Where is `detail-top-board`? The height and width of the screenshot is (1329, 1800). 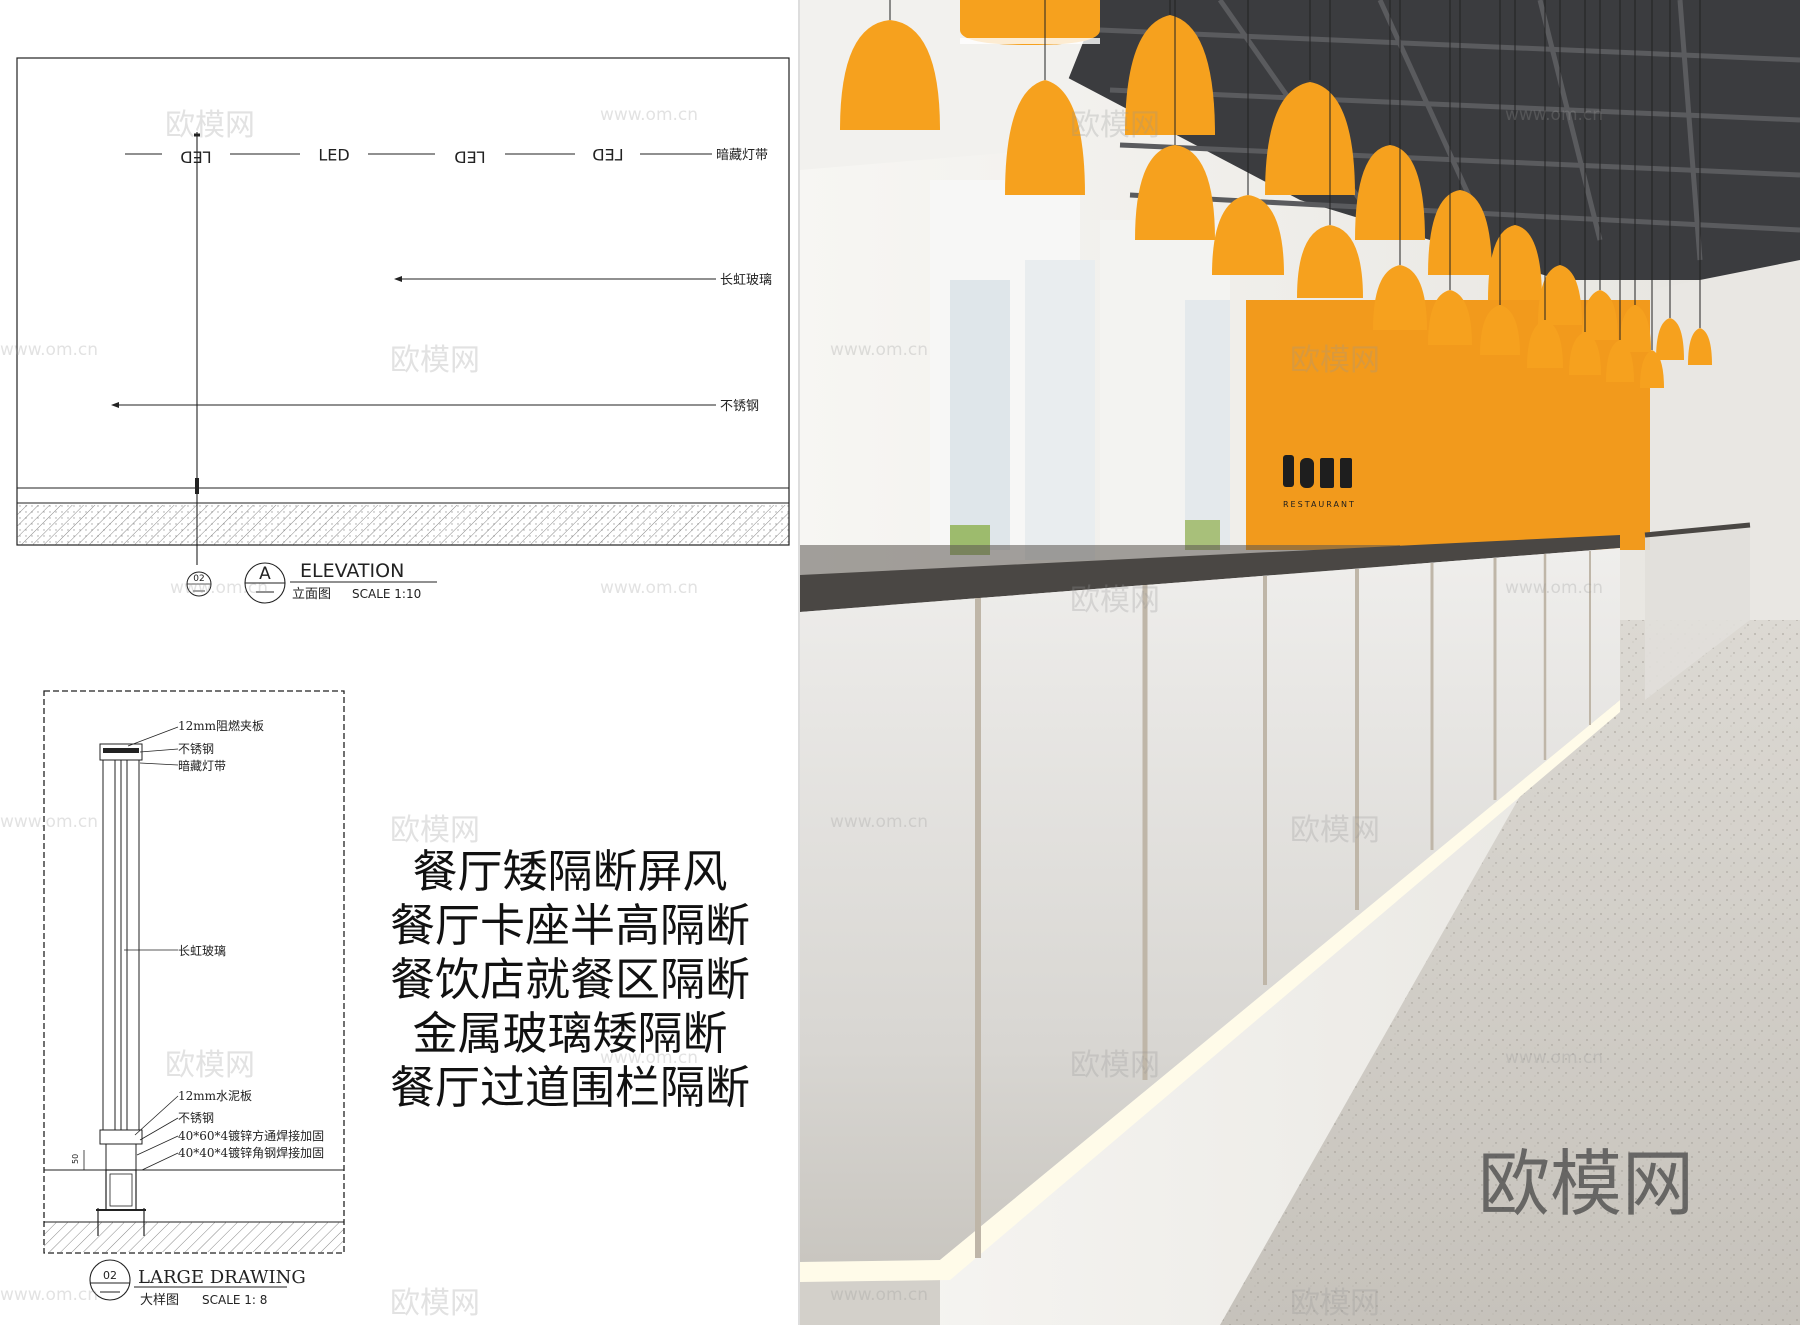 detail-top-board is located at coordinates (121, 750).